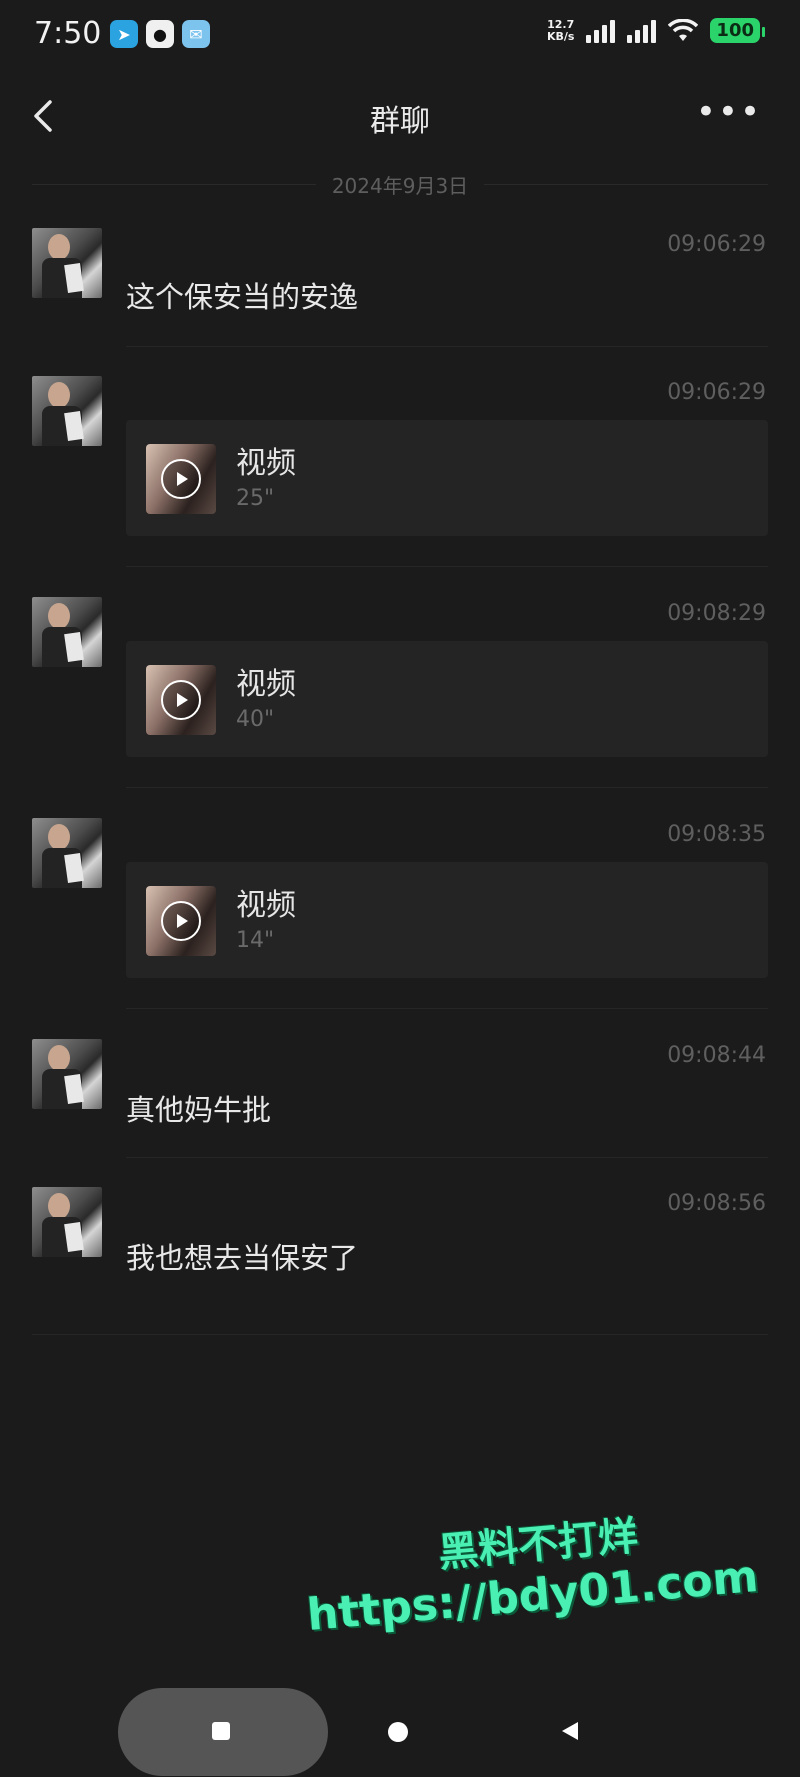  What do you see at coordinates (447, 920) in the screenshot?
I see `video-message-card: 视频 14"` at bounding box center [447, 920].